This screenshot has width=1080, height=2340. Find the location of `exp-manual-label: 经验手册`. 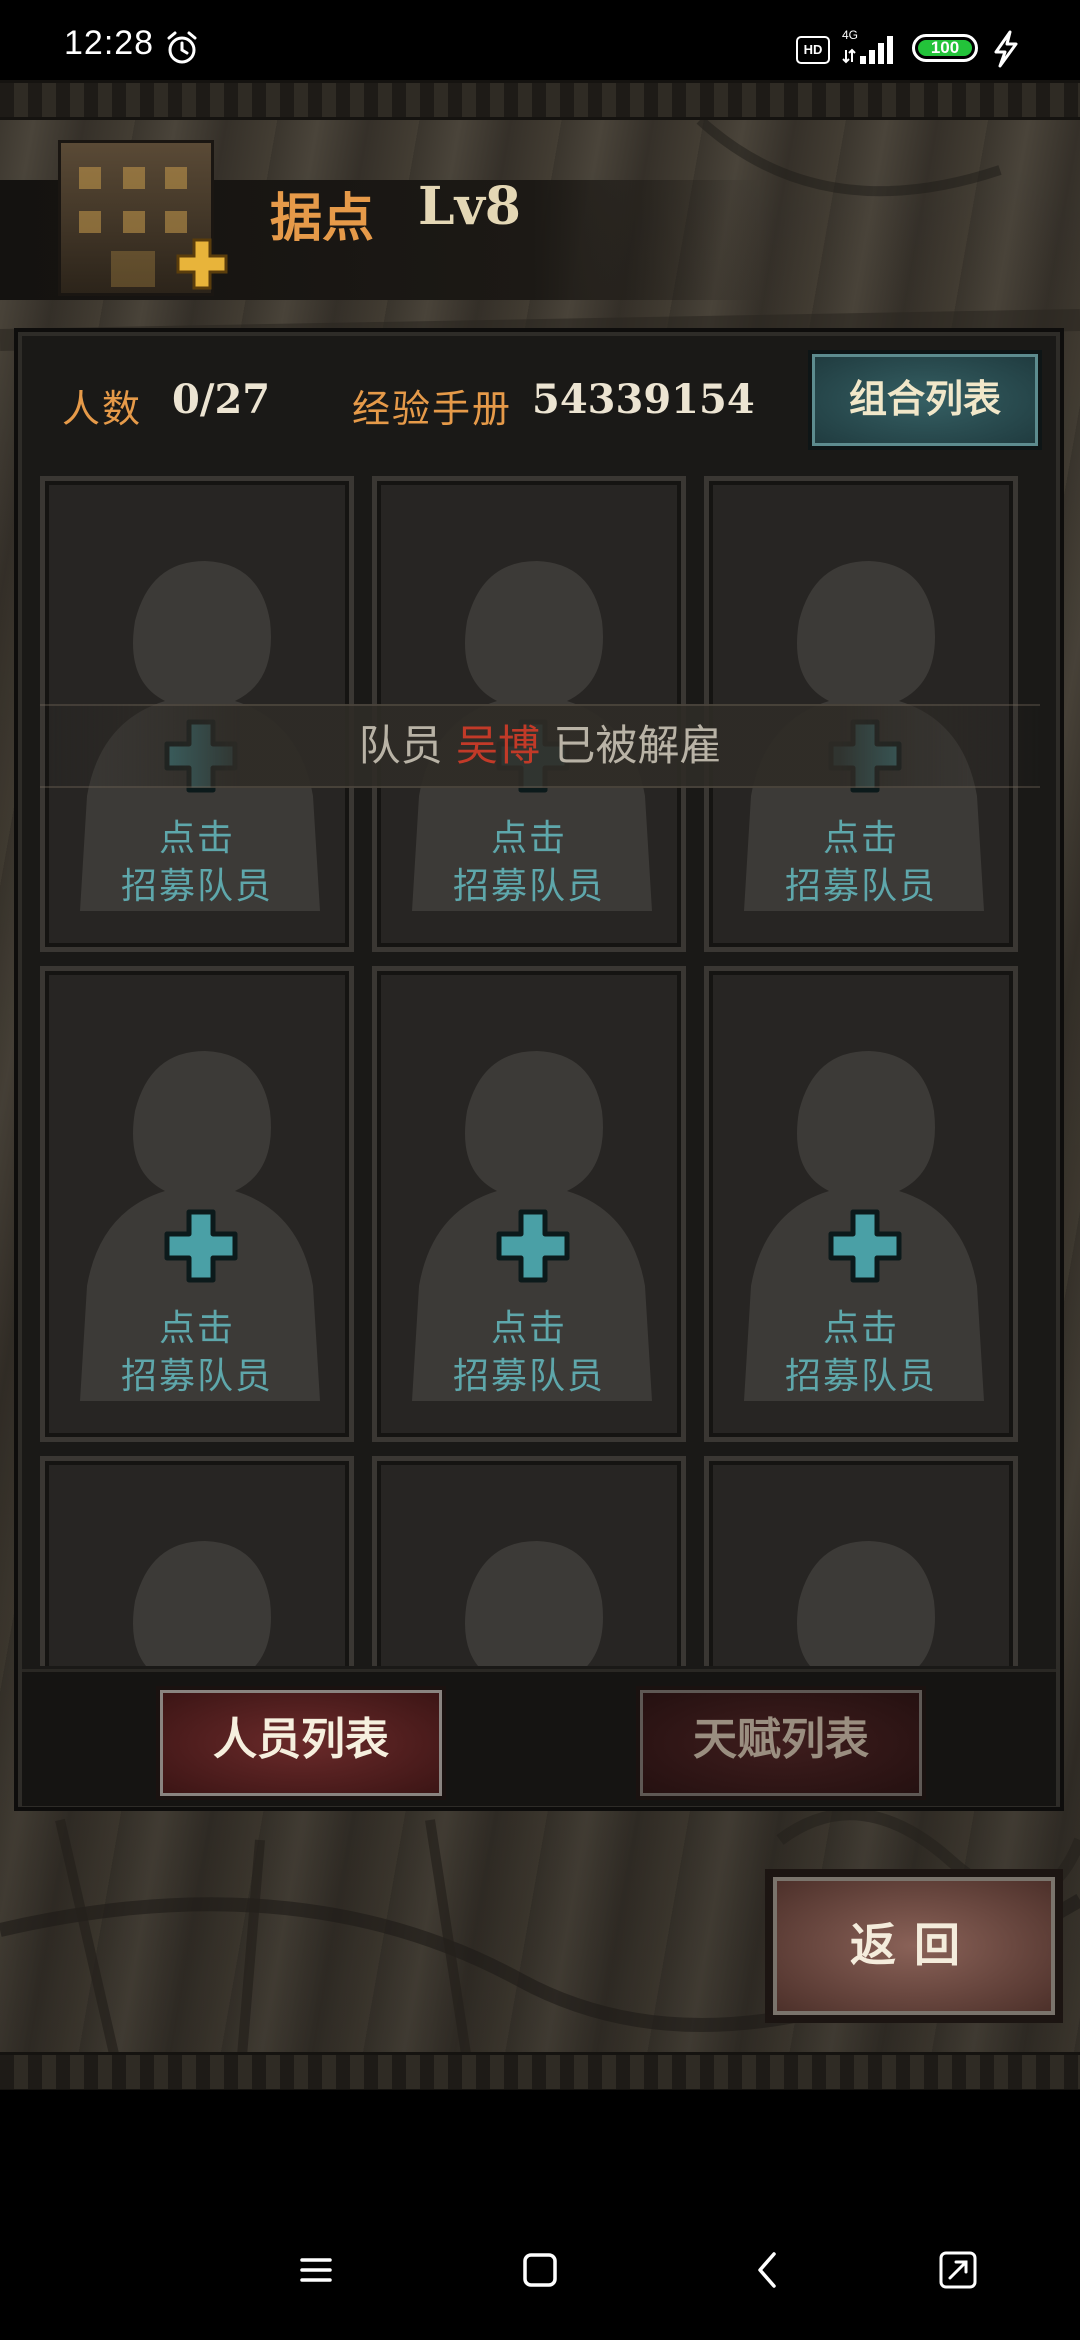

exp-manual-label: 经验手册 is located at coordinates (432, 409).